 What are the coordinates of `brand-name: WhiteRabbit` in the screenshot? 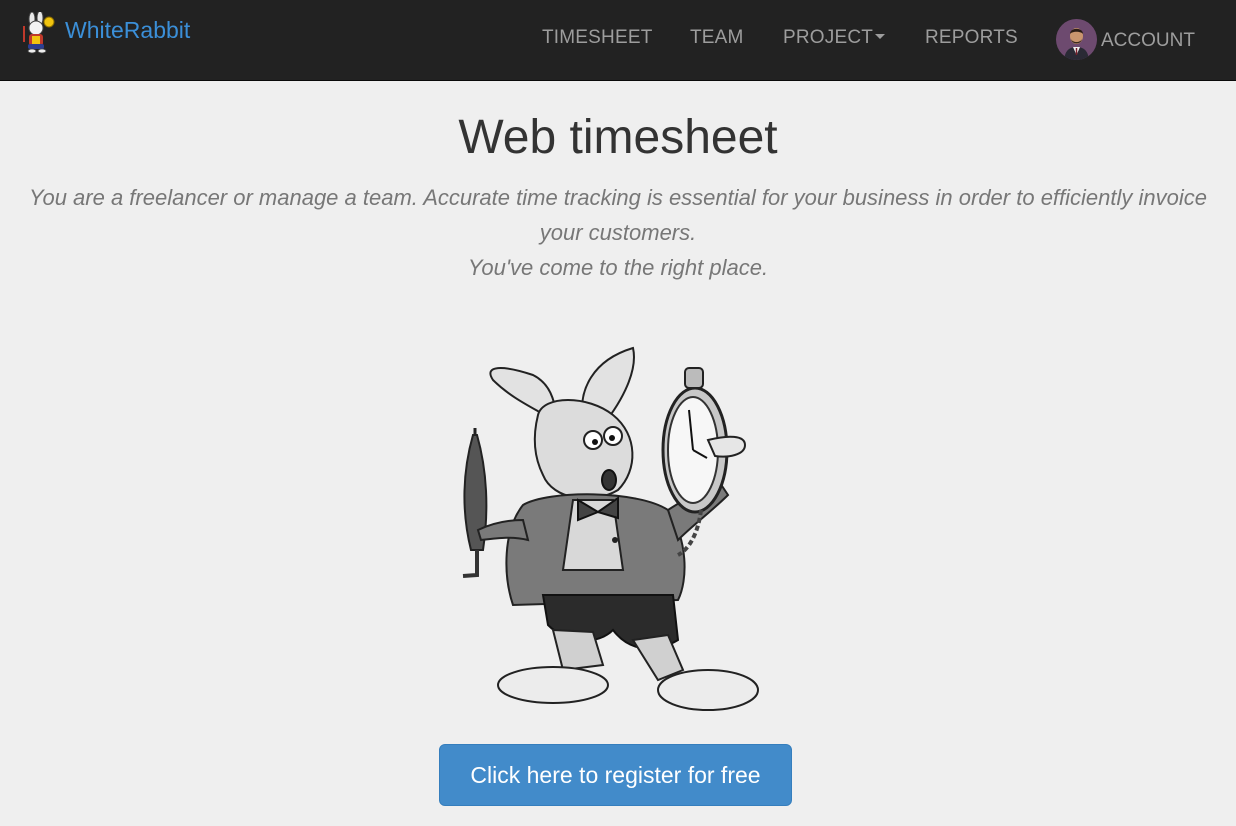 It's located at (128, 29).